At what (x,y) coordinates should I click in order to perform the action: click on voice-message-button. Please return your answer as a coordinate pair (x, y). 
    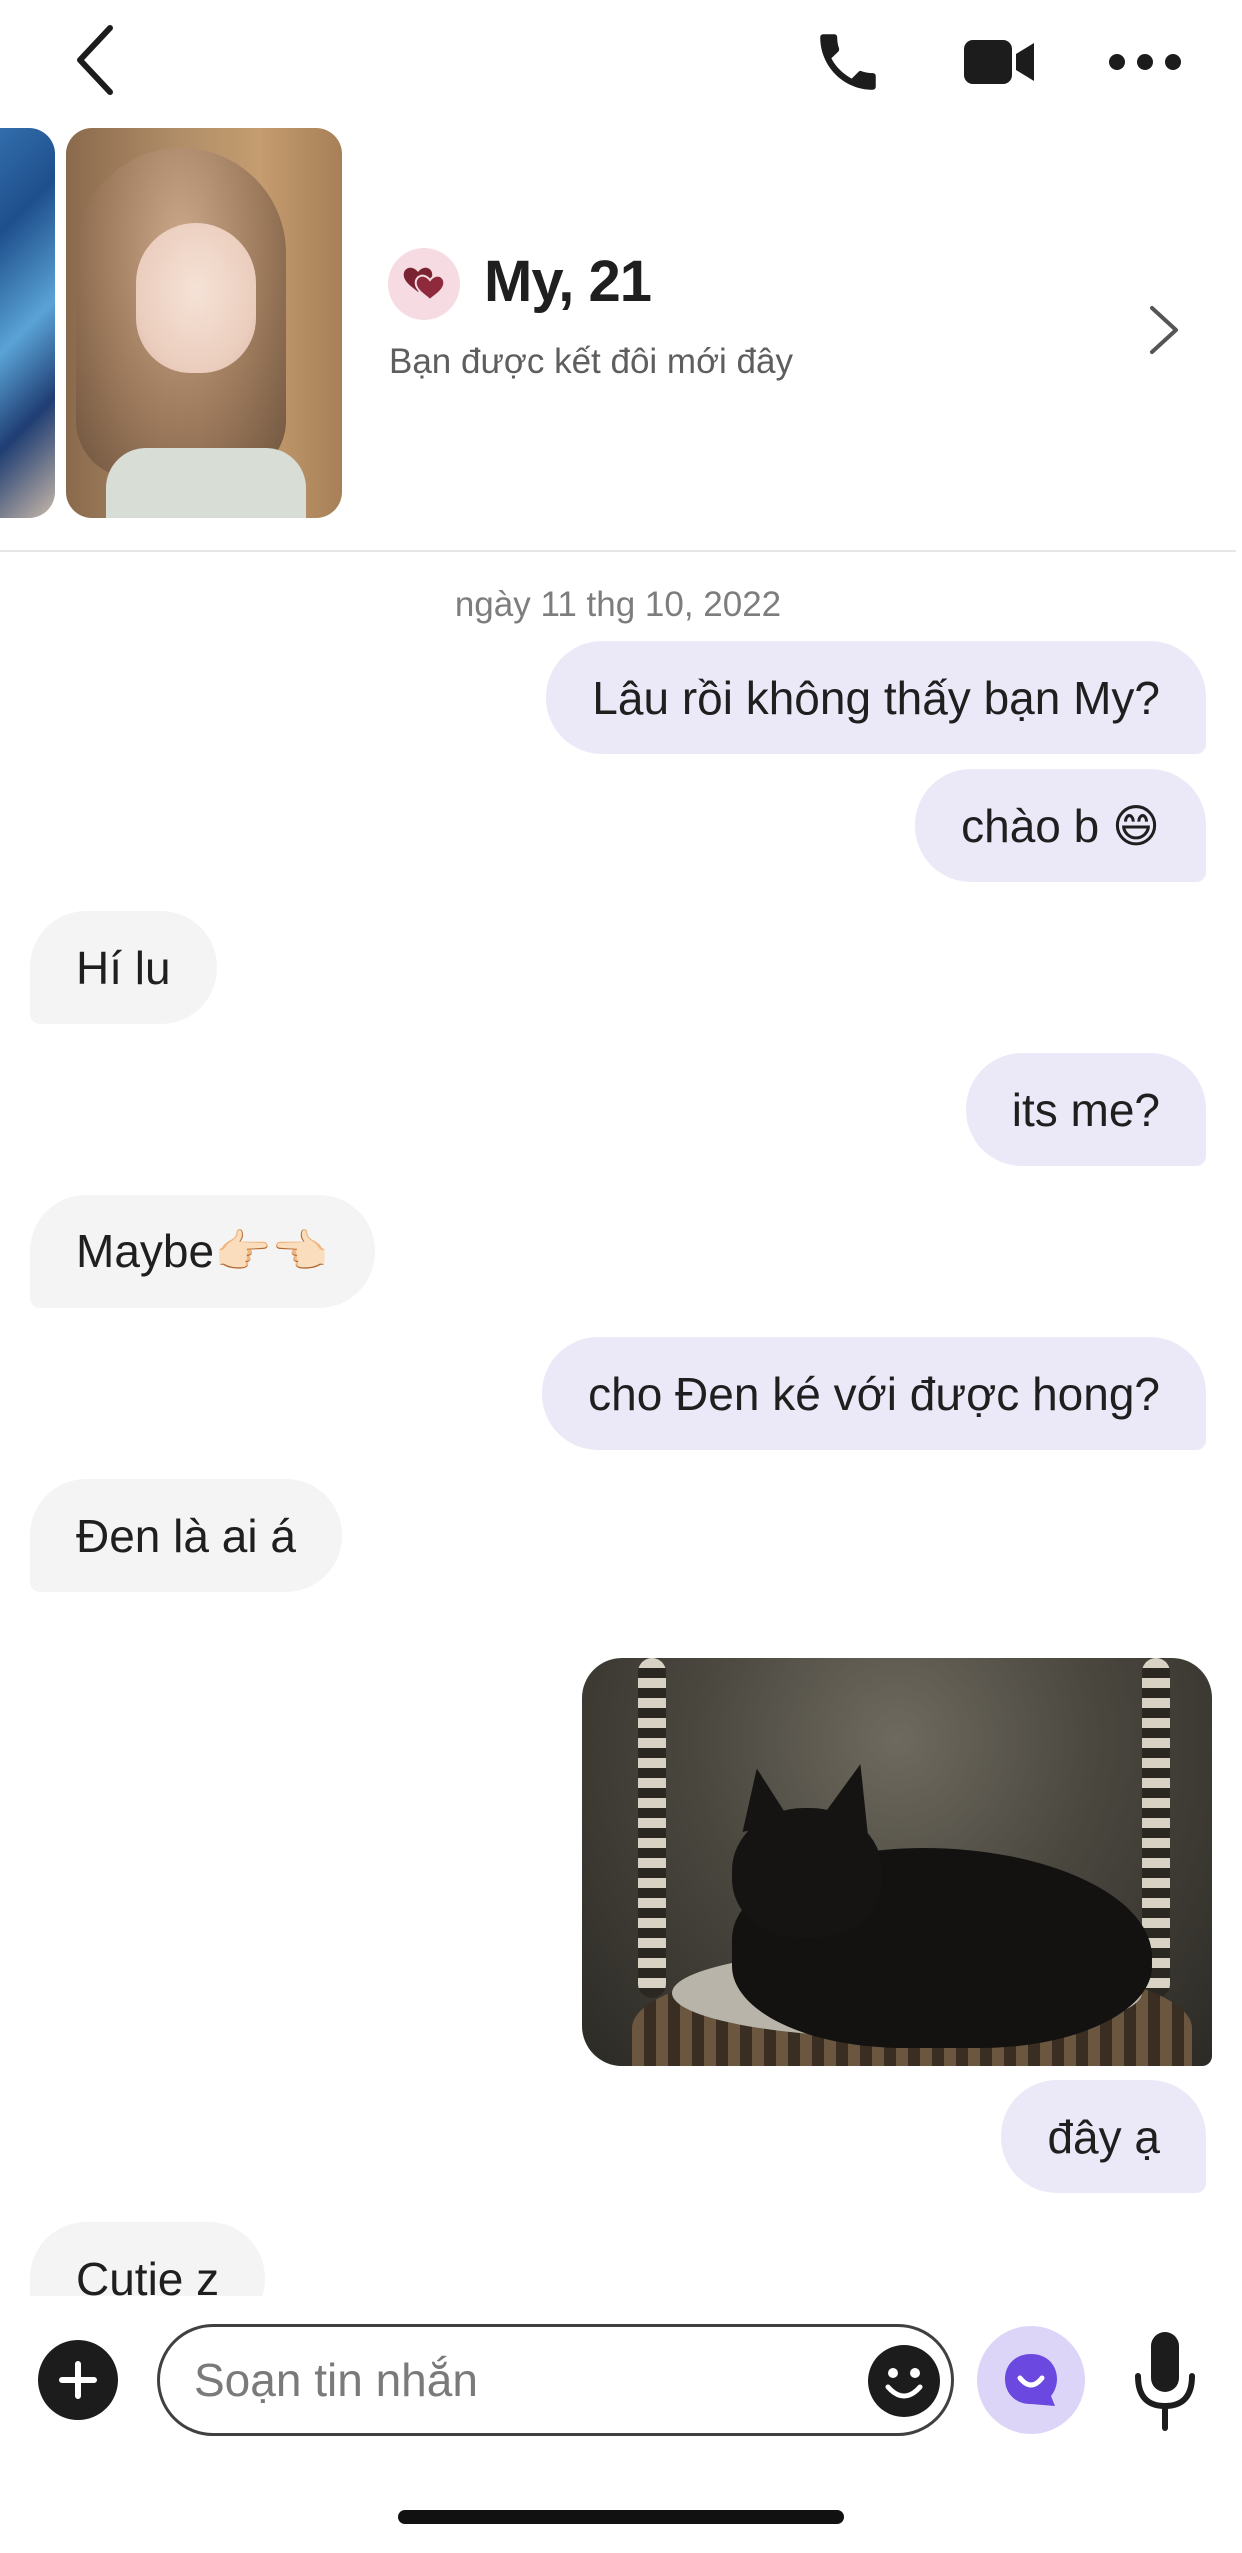
    Looking at the image, I should click on (1165, 2381).